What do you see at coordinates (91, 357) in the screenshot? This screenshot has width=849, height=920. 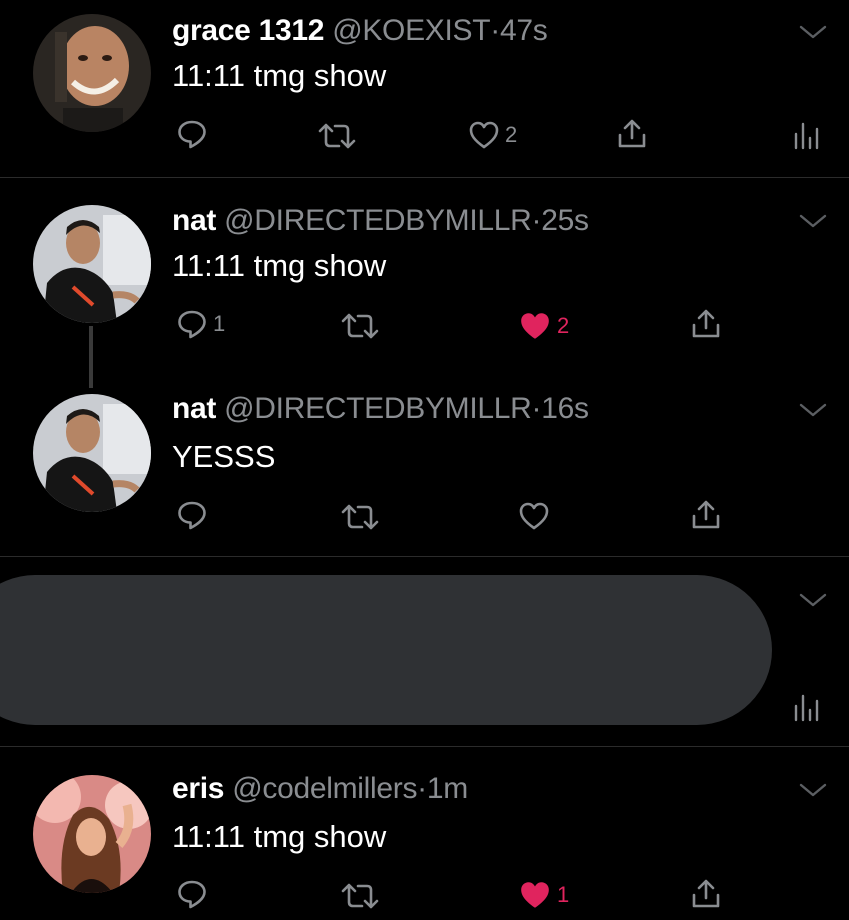 I see `thread-connector` at bounding box center [91, 357].